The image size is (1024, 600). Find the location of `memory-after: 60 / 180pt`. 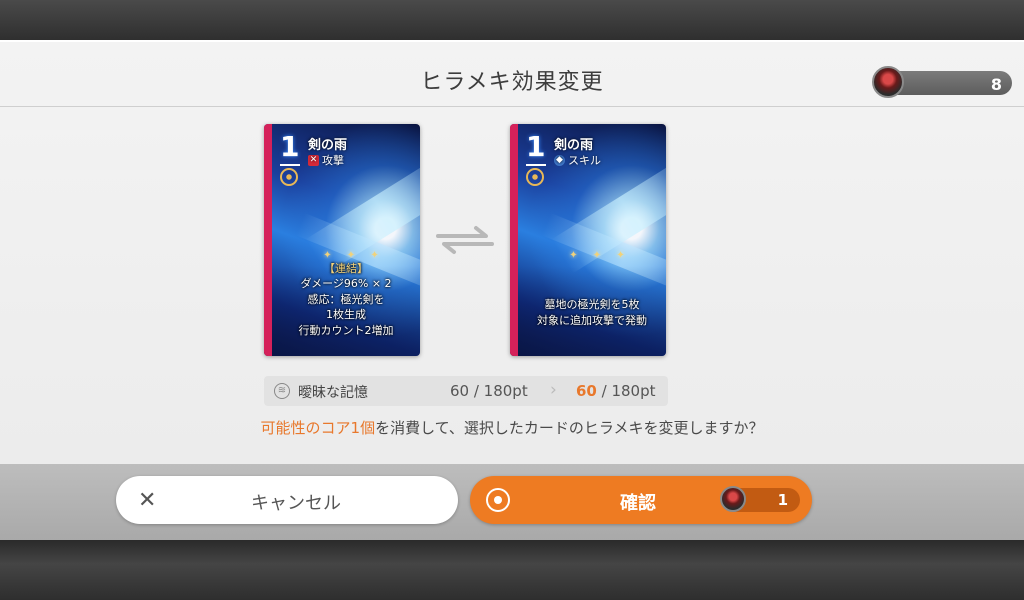

memory-after: 60 / 180pt is located at coordinates (616, 391).